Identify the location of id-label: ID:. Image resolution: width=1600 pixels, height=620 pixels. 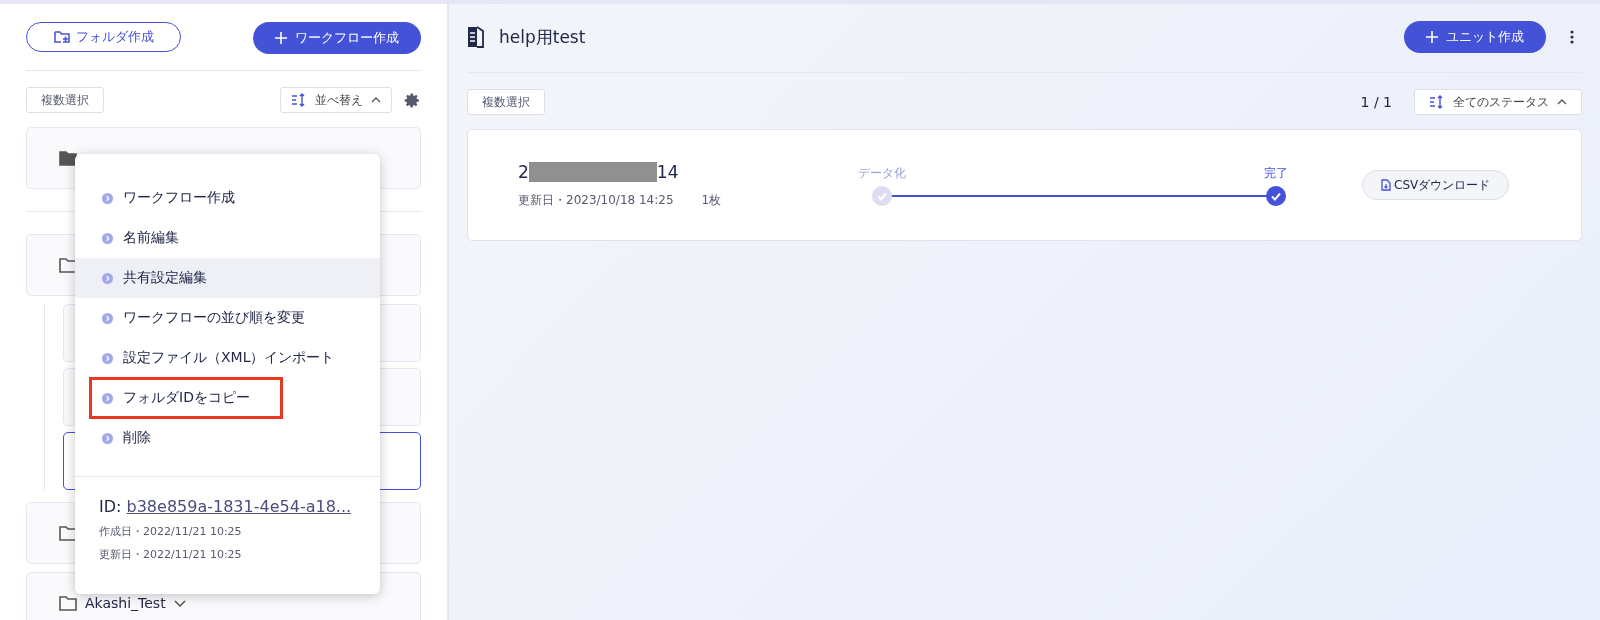
(110, 506).